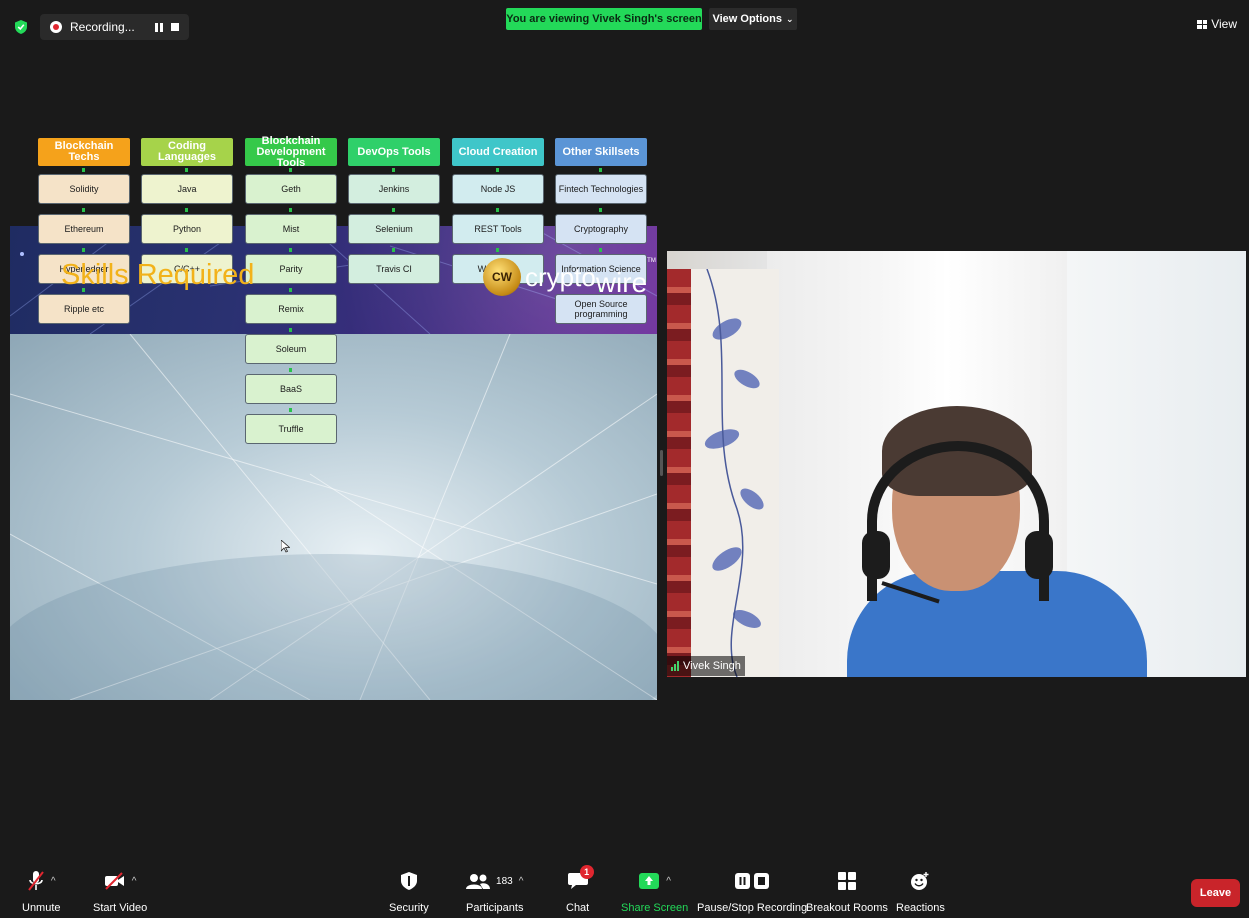  What do you see at coordinates (291, 429) in the screenshot?
I see `skill-item: Truffle` at bounding box center [291, 429].